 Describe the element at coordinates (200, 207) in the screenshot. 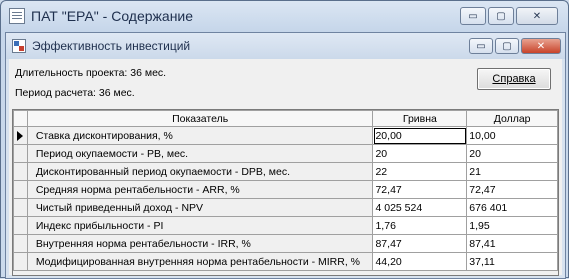

I see `indicator-name: Чистый приведенный доход - NPV` at that location.